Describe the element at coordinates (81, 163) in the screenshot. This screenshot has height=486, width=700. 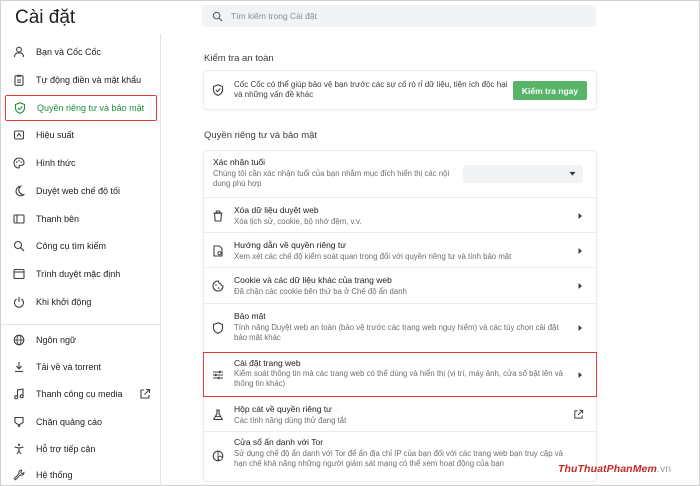
I see `sidebar-item-appearance: Hình thức` at that location.